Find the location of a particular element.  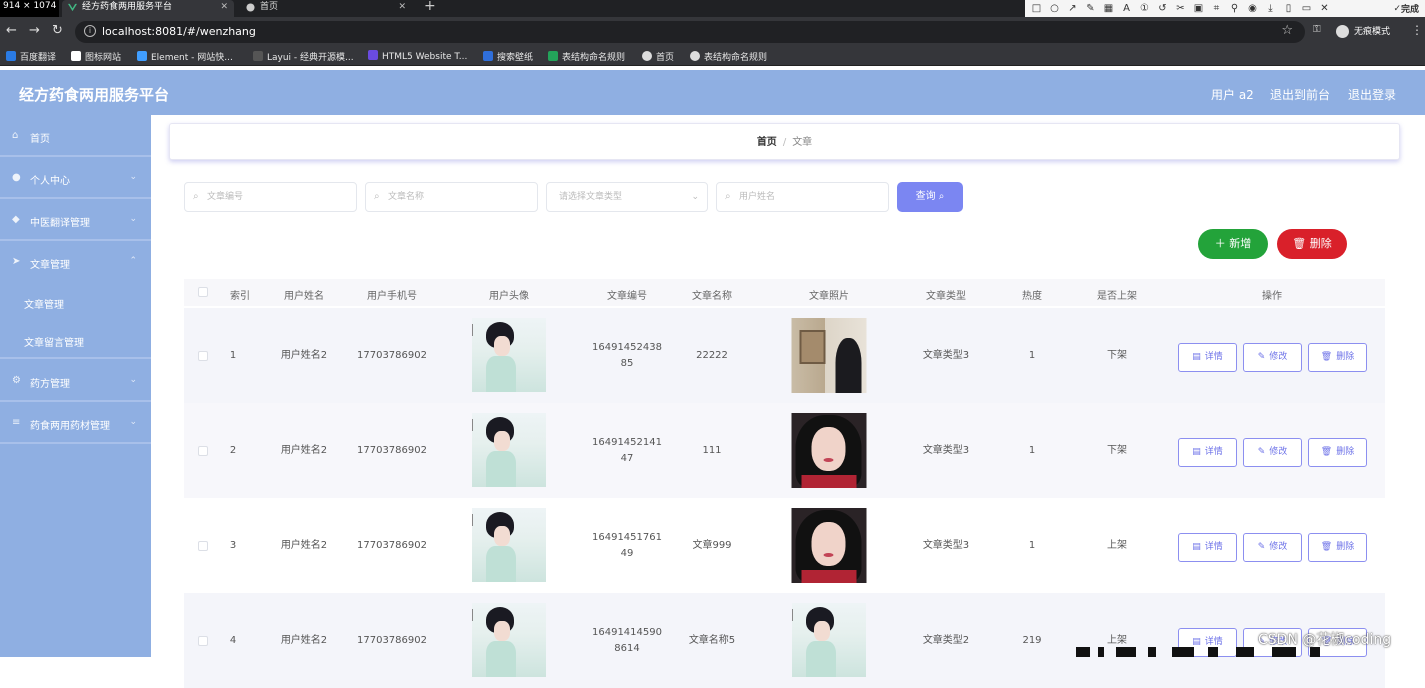

cell-article-number: 16491414590 8614 is located at coordinates (627, 640).